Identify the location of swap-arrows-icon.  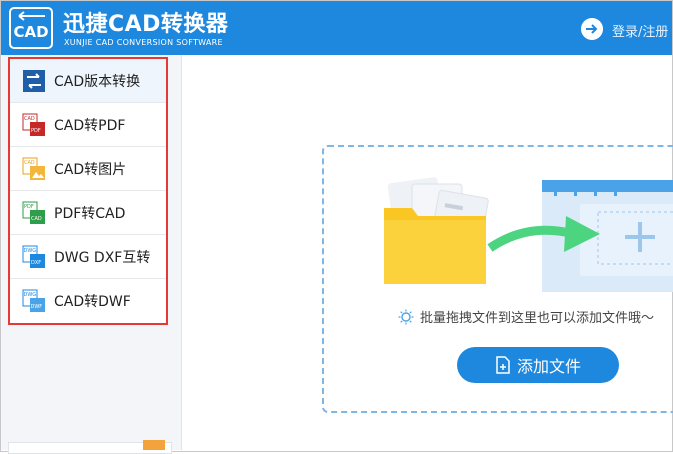
(31, 16).